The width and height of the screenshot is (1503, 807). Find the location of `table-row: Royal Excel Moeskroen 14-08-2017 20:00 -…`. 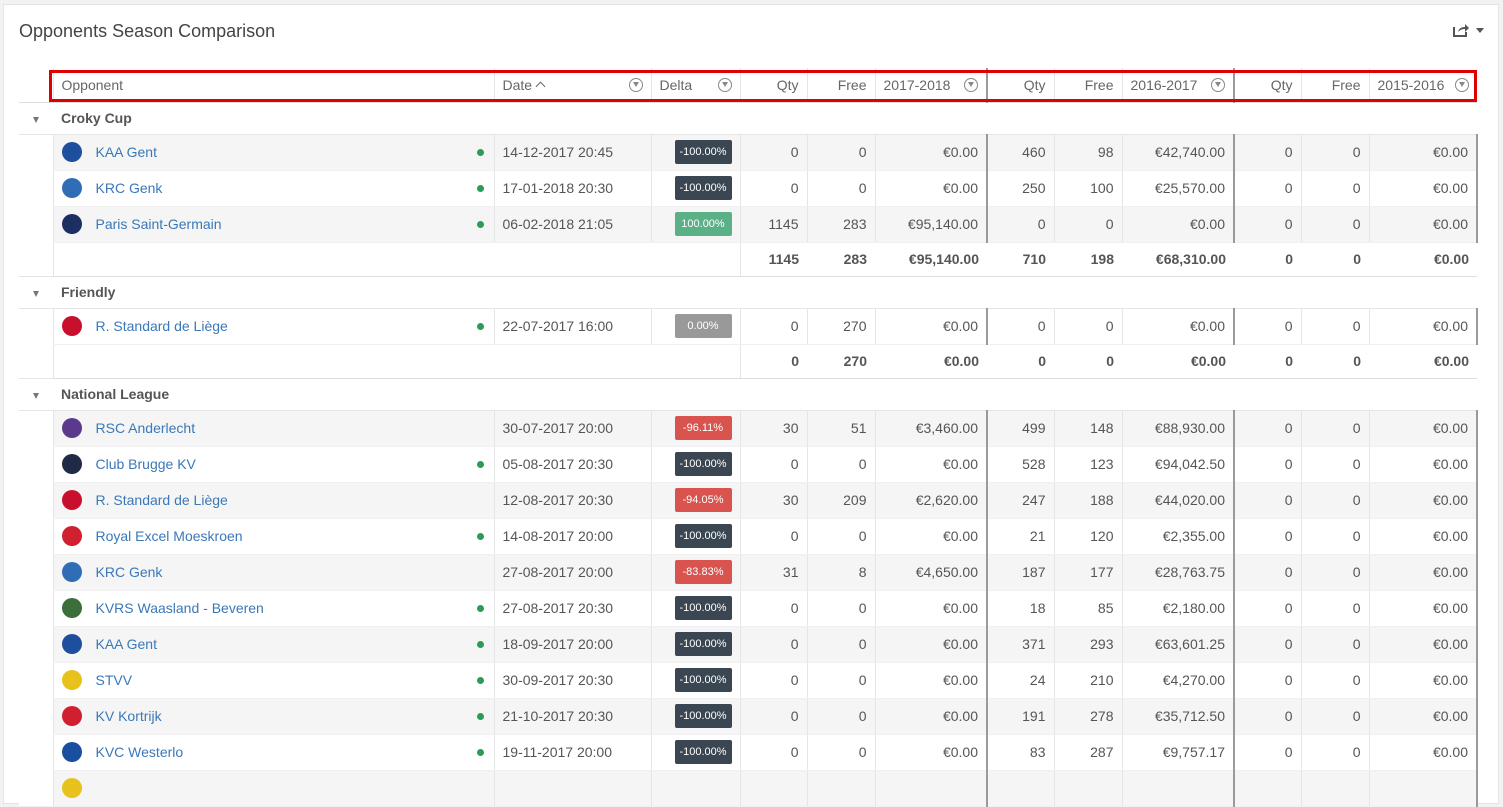

table-row: Royal Excel Moeskroen 14-08-2017 20:00 -… is located at coordinates (748, 536).